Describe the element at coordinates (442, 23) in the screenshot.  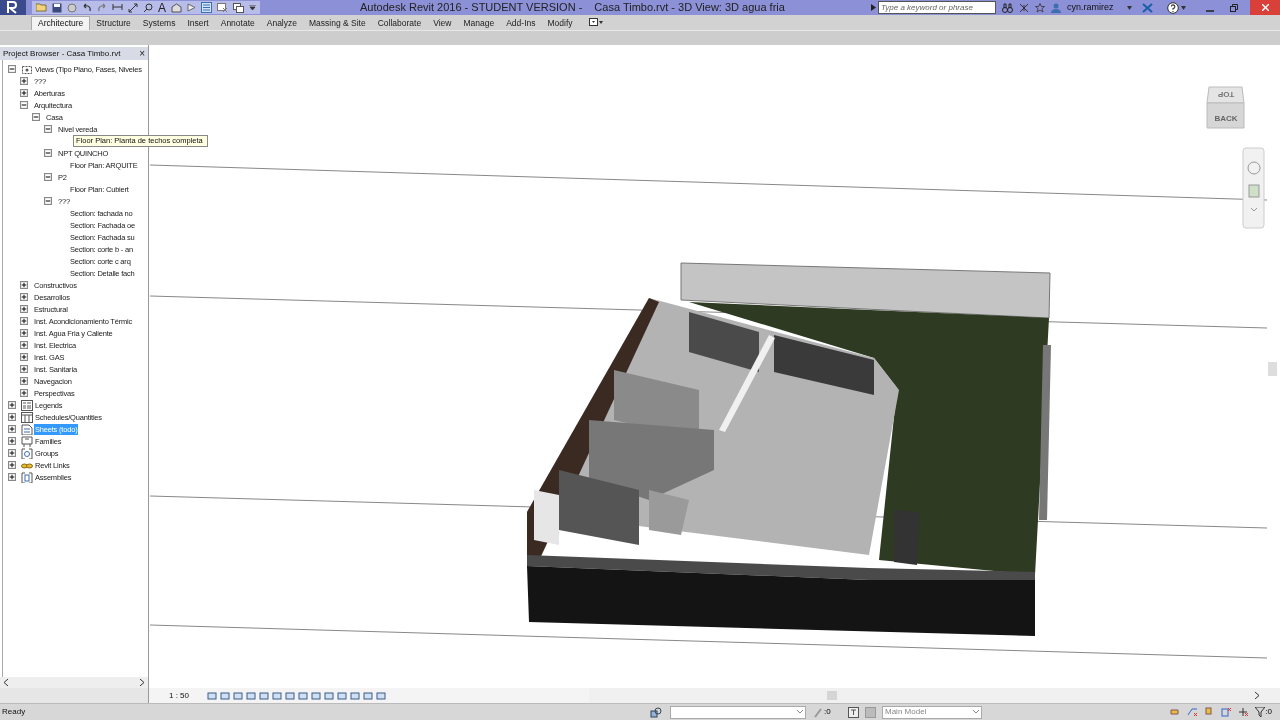
I see `ribbon-tab: View` at that location.